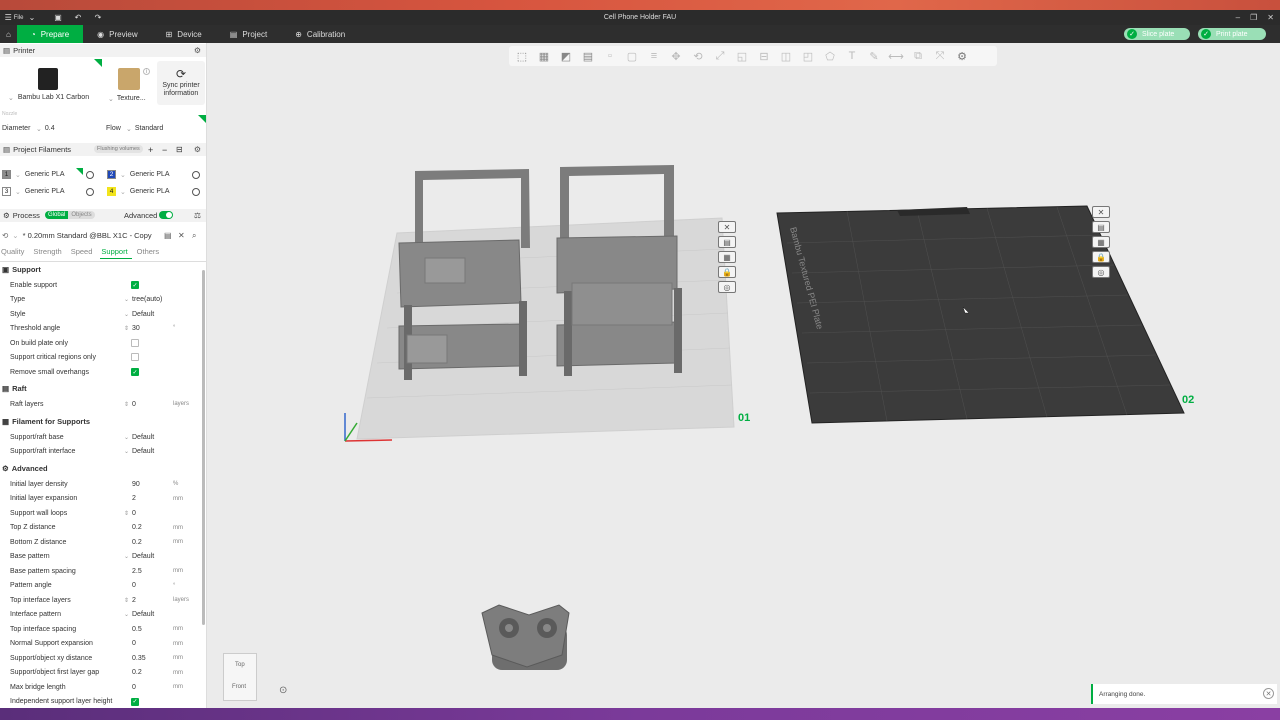  I want to click on flushing-volumes-button: Flushing volumes, so click(118, 149).